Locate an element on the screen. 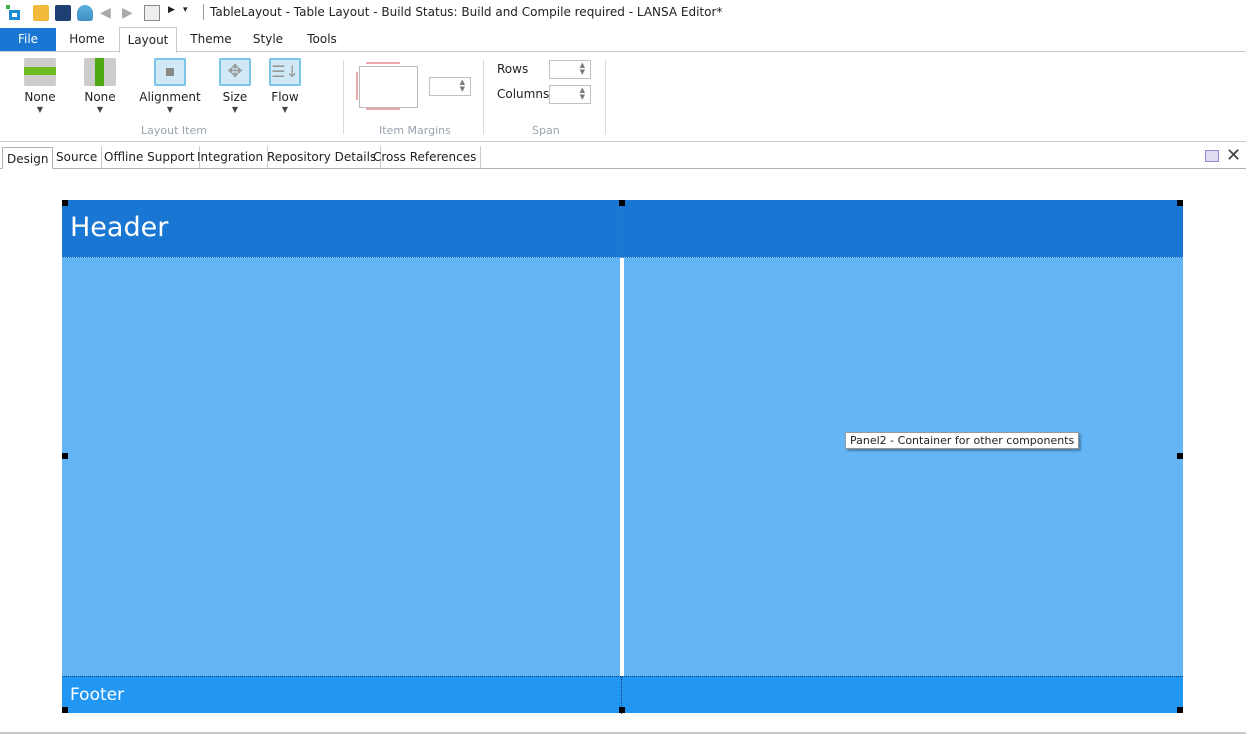 This screenshot has width=1246, height=734. tab-source: Source is located at coordinates (77, 157).